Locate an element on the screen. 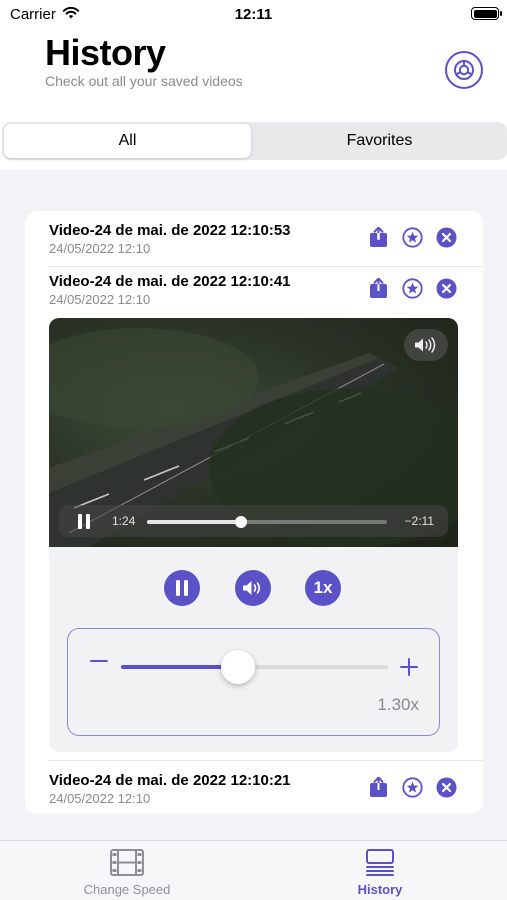  pause-icon is located at coordinates (182, 588).